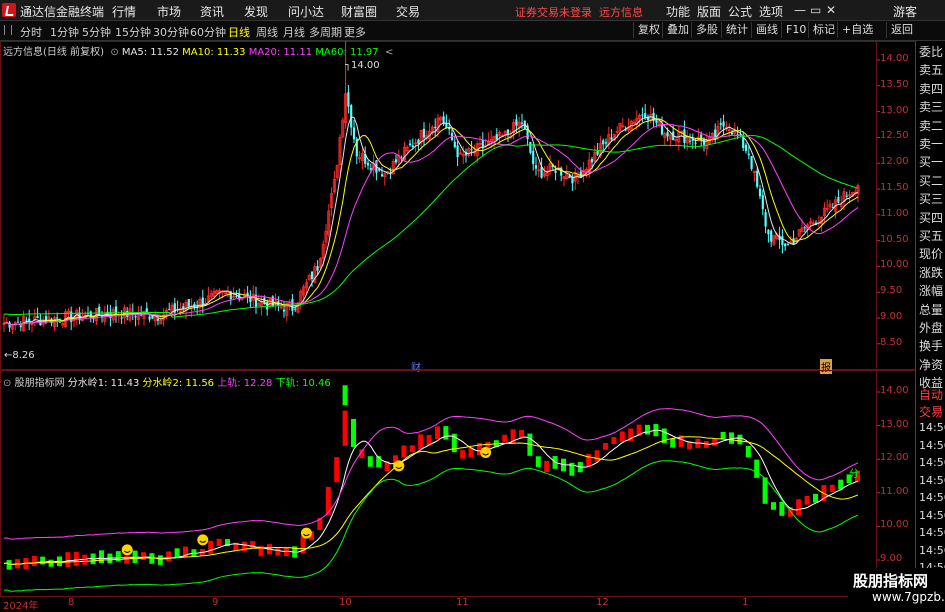 The image size is (945, 612). What do you see at coordinates (325, 32) in the screenshot?
I see `period-multi: 多周期` at bounding box center [325, 32].